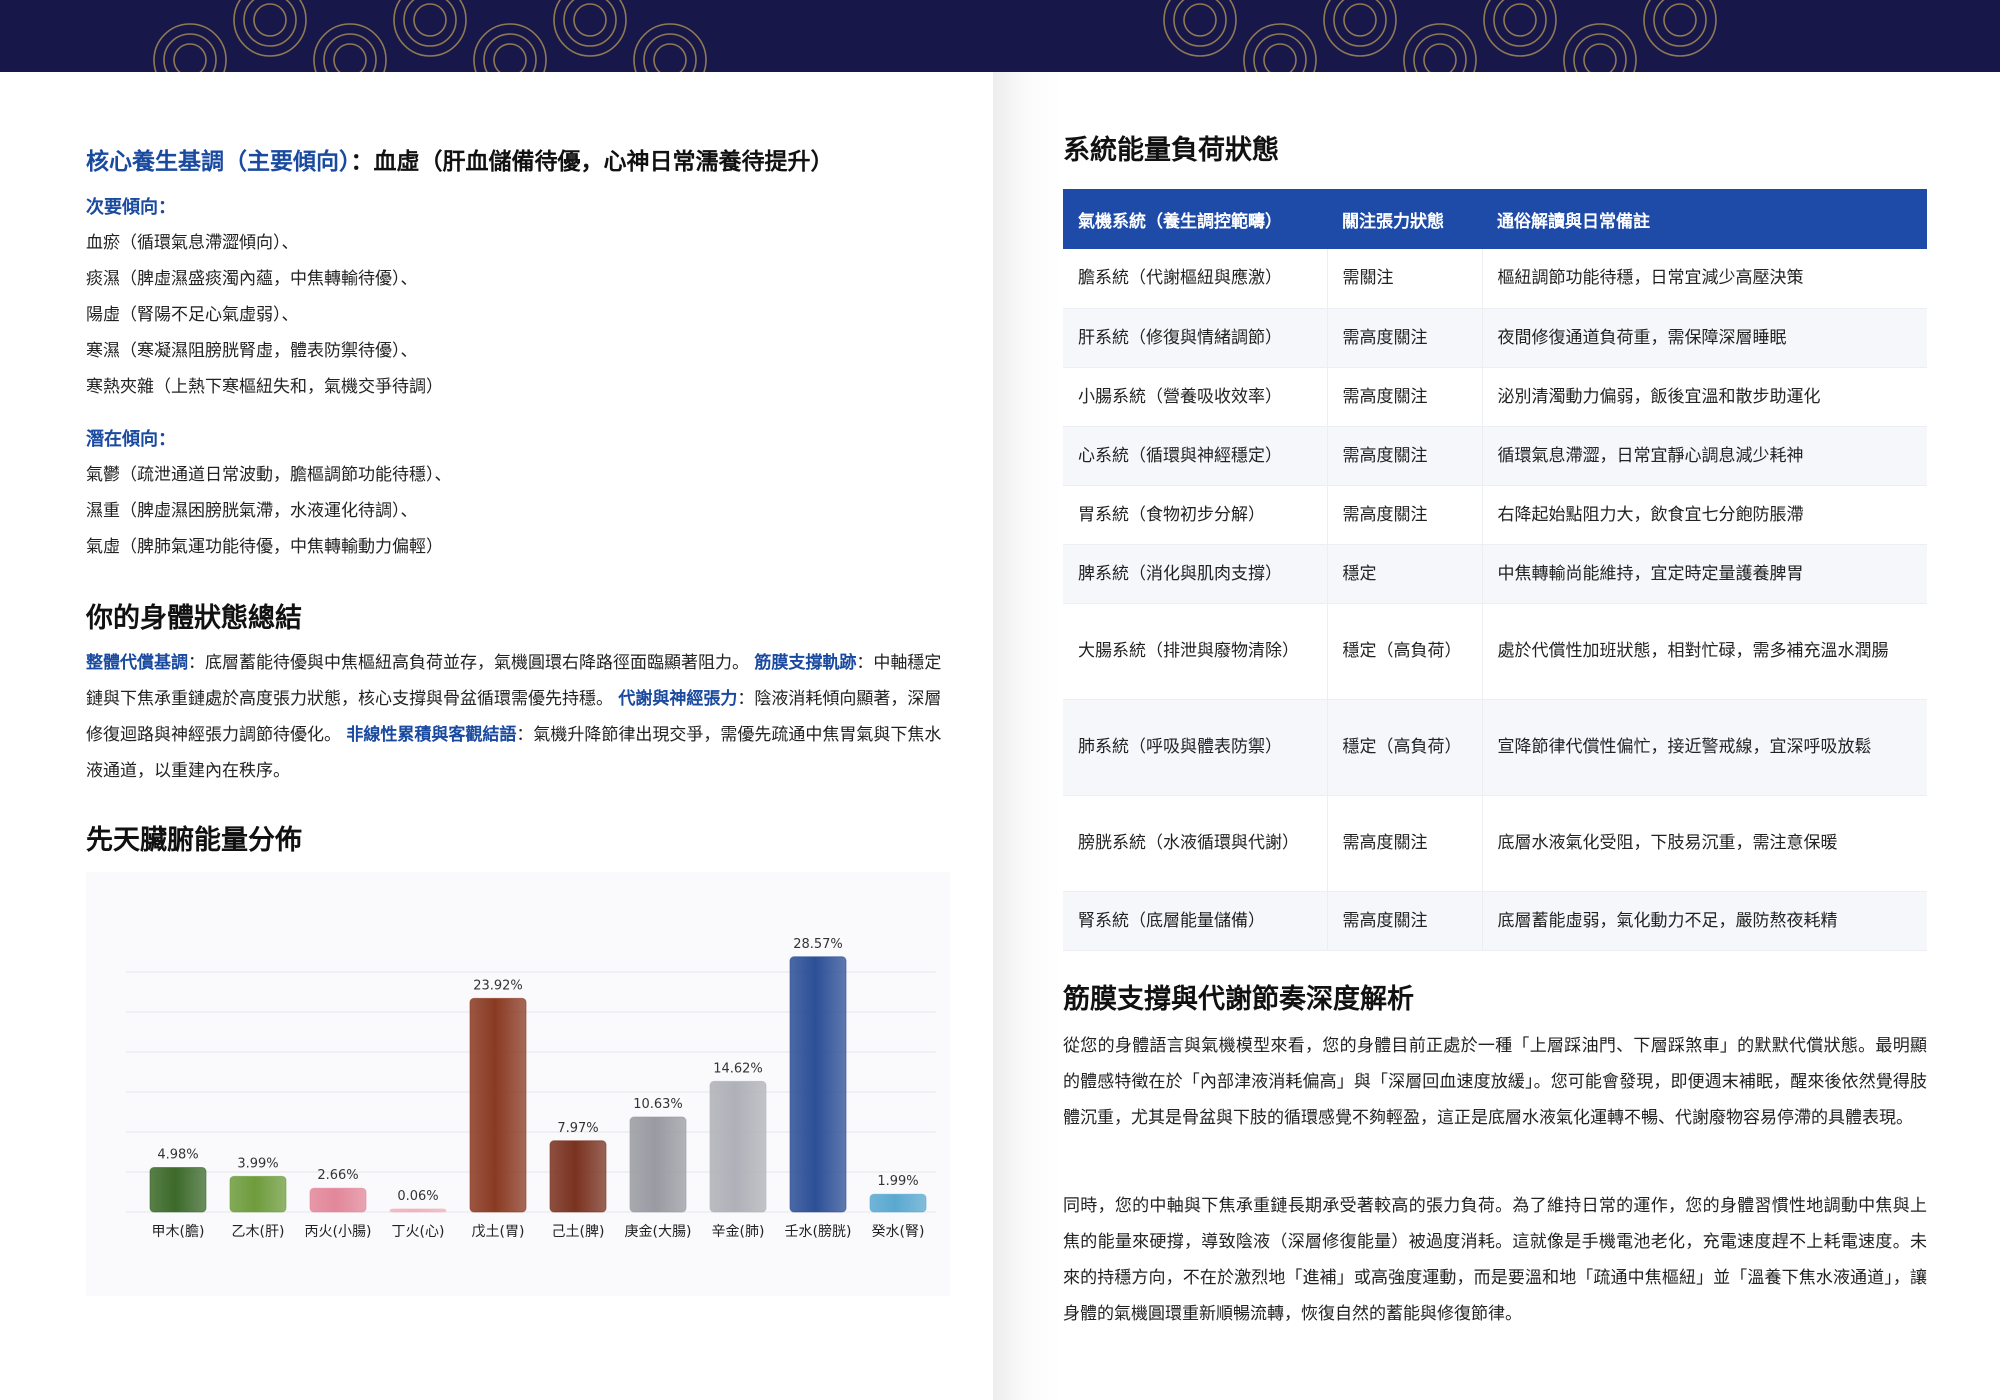 The width and height of the screenshot is (2000, 1400). I want to click on table-row: 心系統（循環與神經穩定） 需高度關注 循環氣息滯澀，日常宜靜心調息減少耗神, so click(1495, 456).